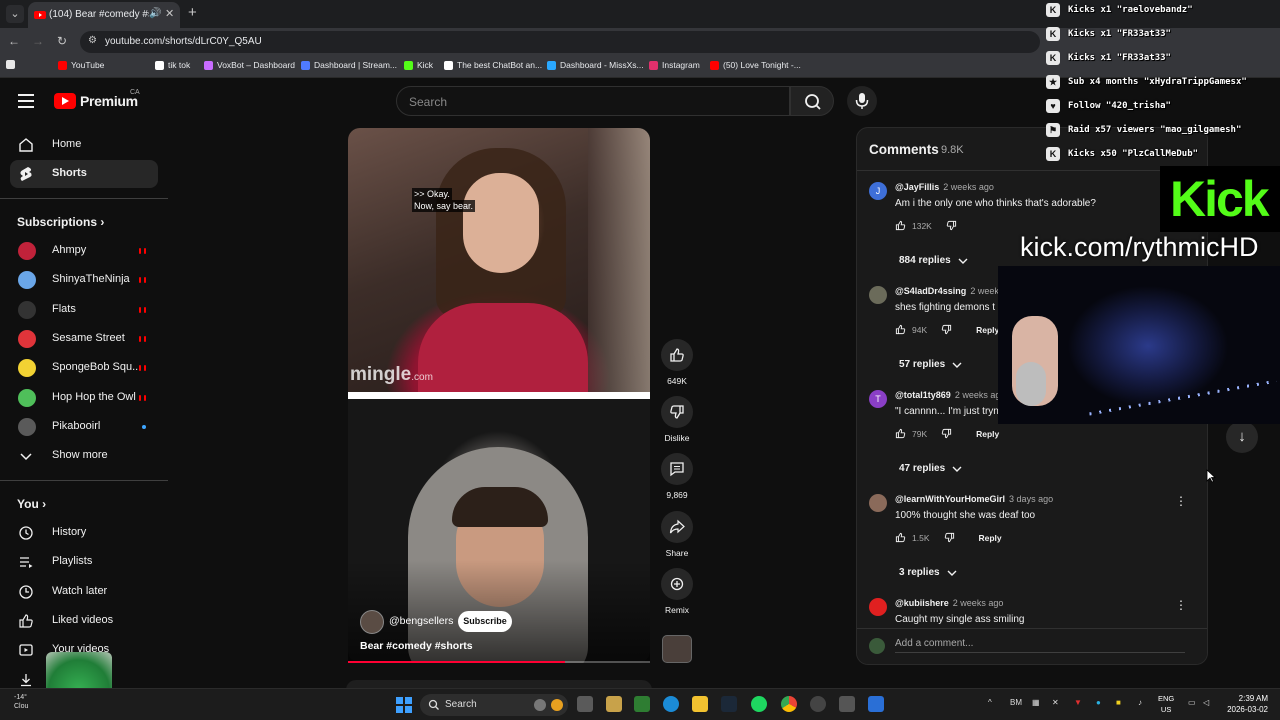 This screenshot has width=1280, height=720. What do you see at coordinates (38, 41) in the screenshot?
I see `forward-icon: →` at bounding box center [38, 41].